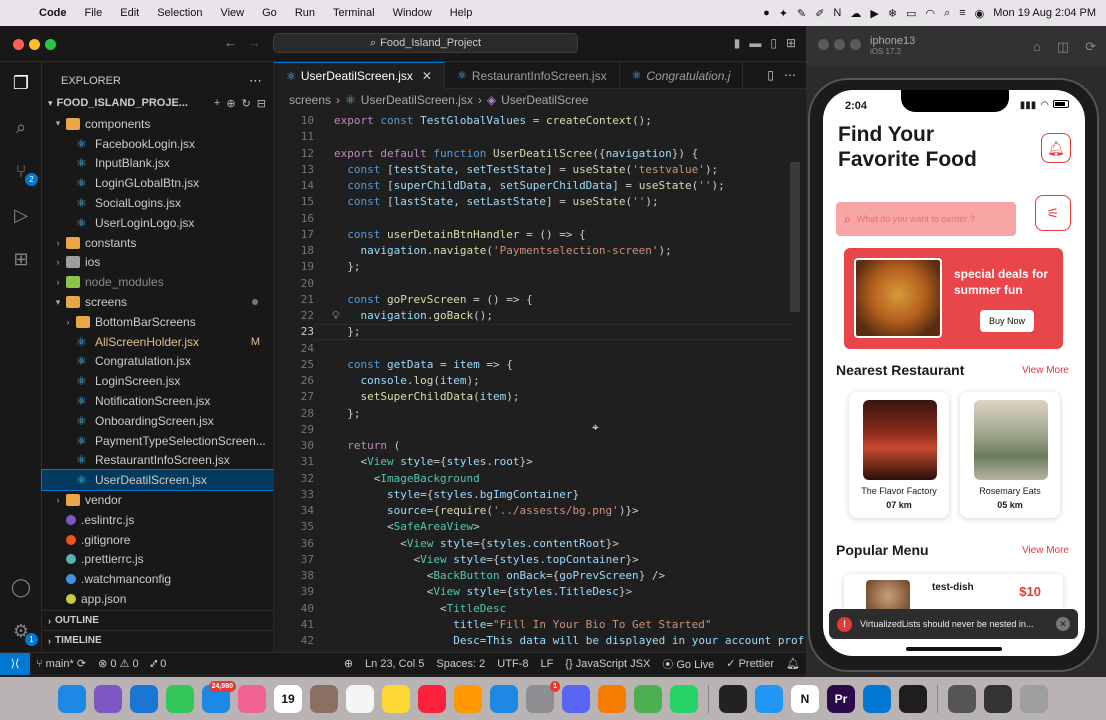 This screenshot has width=1106, height=720. I want to click on code-line: setSuperChildData(item);, so click(427, 396).